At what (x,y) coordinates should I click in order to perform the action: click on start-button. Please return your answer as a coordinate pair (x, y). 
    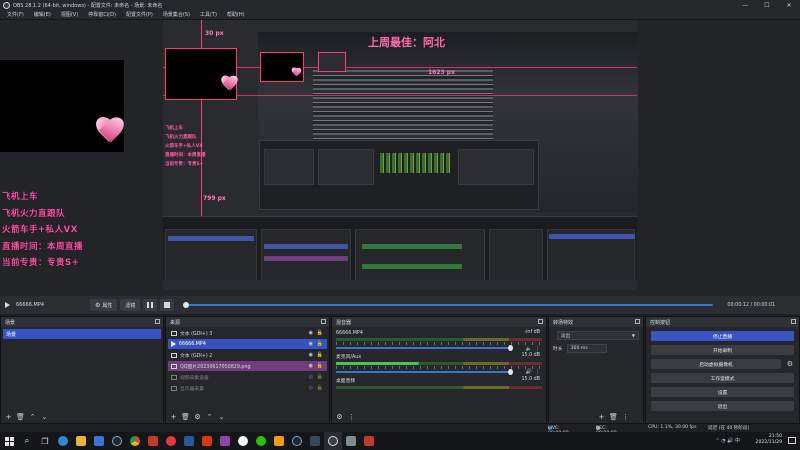
    Looking at the image, I should click on (9, 441).